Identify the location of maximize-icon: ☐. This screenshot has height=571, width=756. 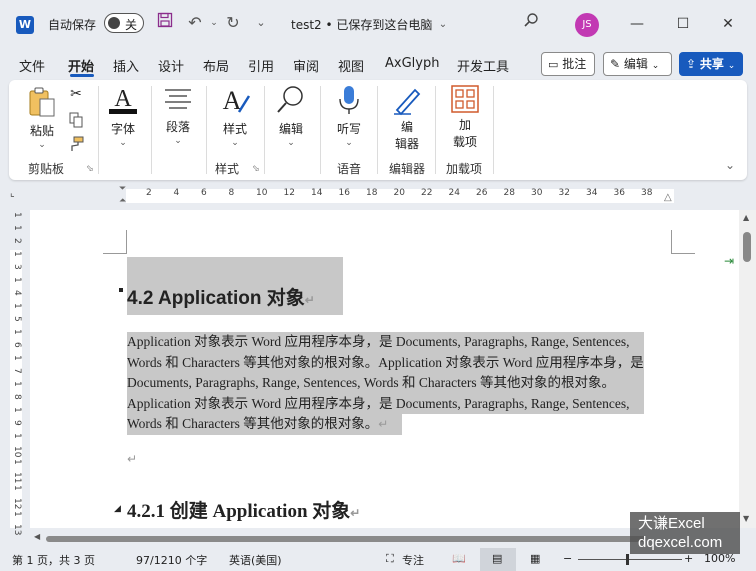
(683, 24).